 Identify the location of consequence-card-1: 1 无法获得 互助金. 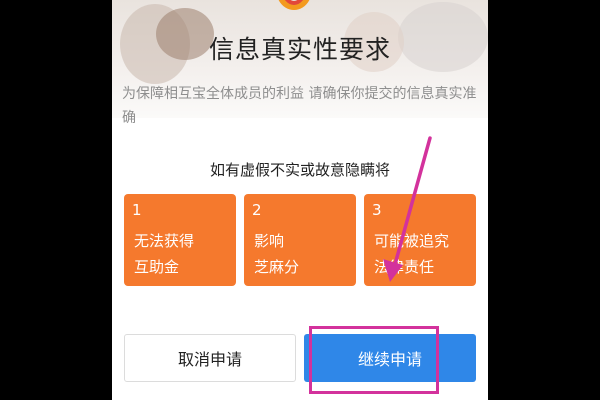
(180, 240).